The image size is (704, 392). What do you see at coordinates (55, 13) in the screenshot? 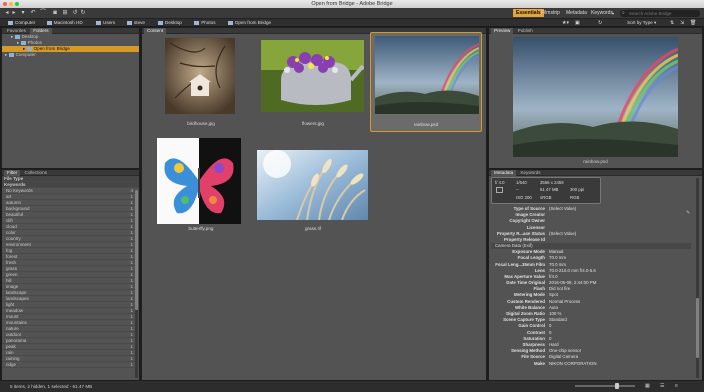
I see `camera-icon: ◙` at bounding box center [55, 13].